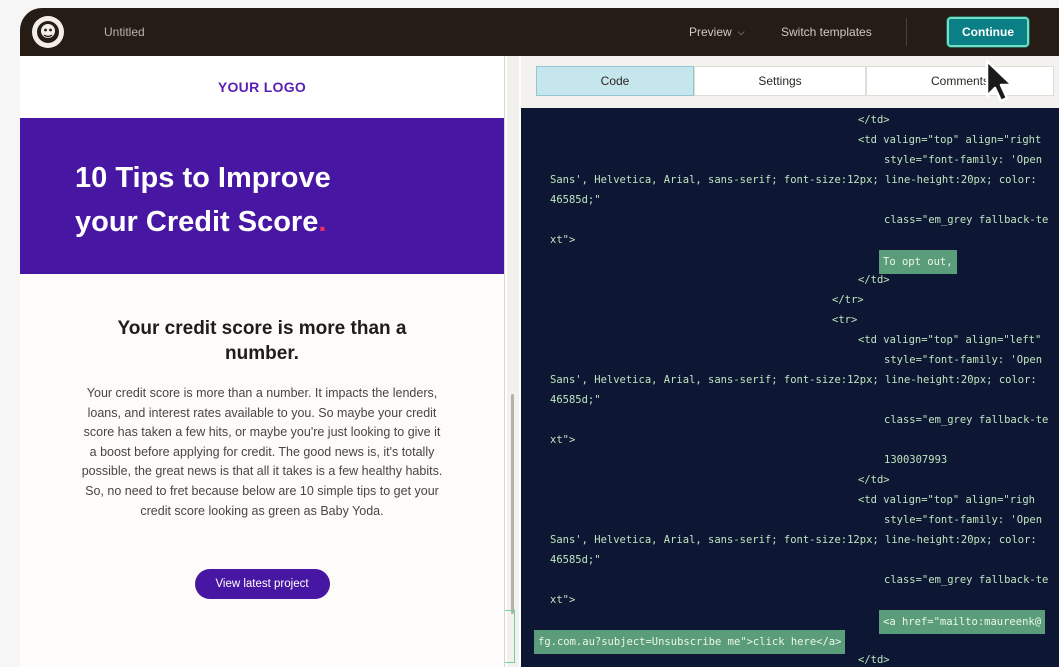 The height and width of the screenshot is (667, 1059). I want to click on code-line: <tr>, so click(845, 320).